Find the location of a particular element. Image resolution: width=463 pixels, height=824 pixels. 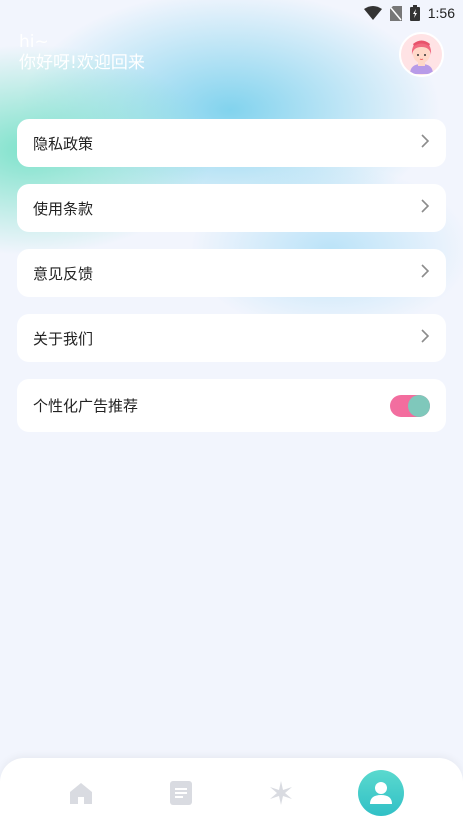

greeting-line-1: hi~ is located at coordinates (34, 42).